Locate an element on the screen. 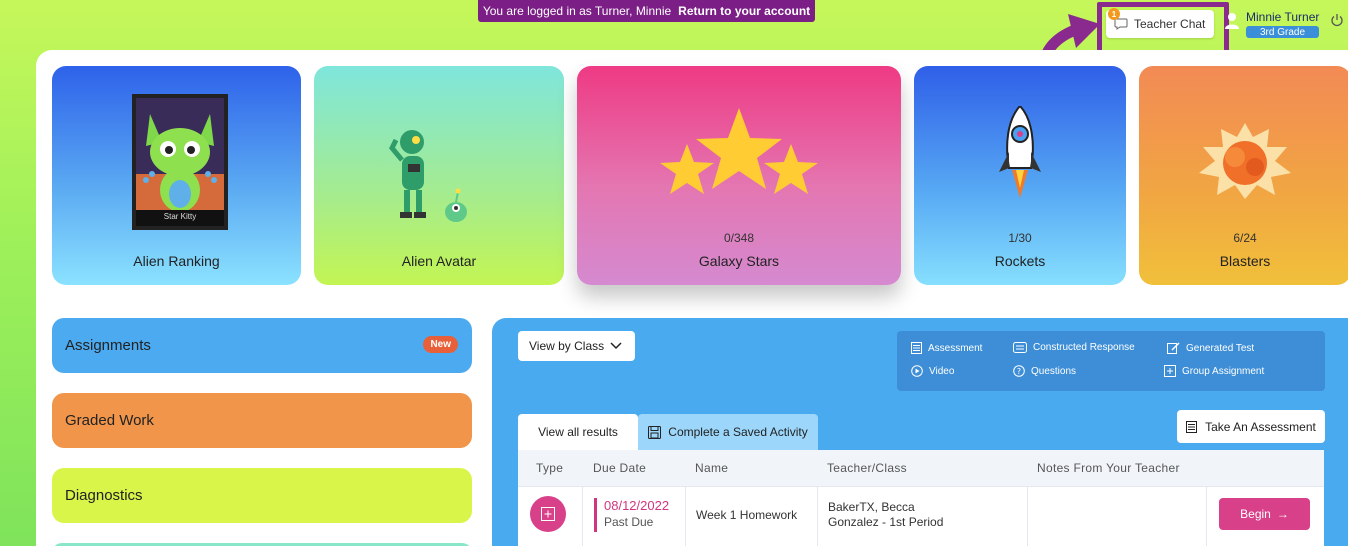  legend-questions-label: Questions is located at coordinates (1054, 371).